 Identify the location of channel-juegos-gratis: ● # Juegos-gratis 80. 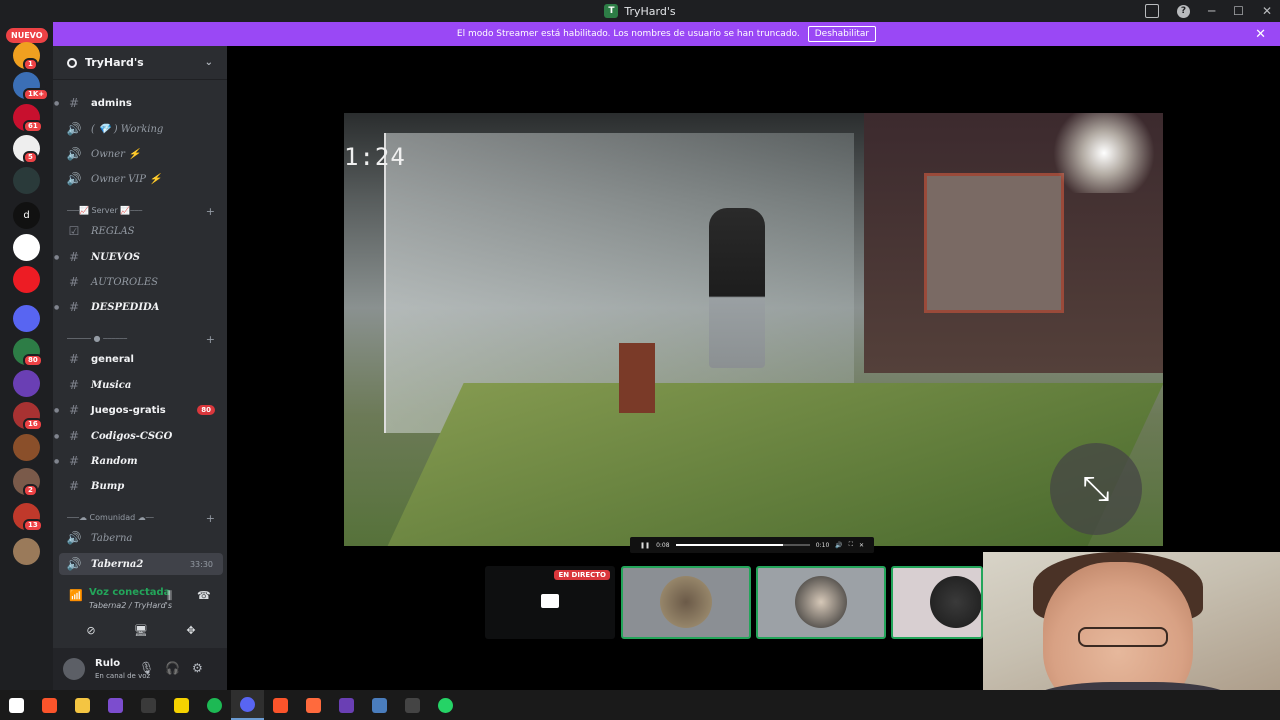
(140, 410).